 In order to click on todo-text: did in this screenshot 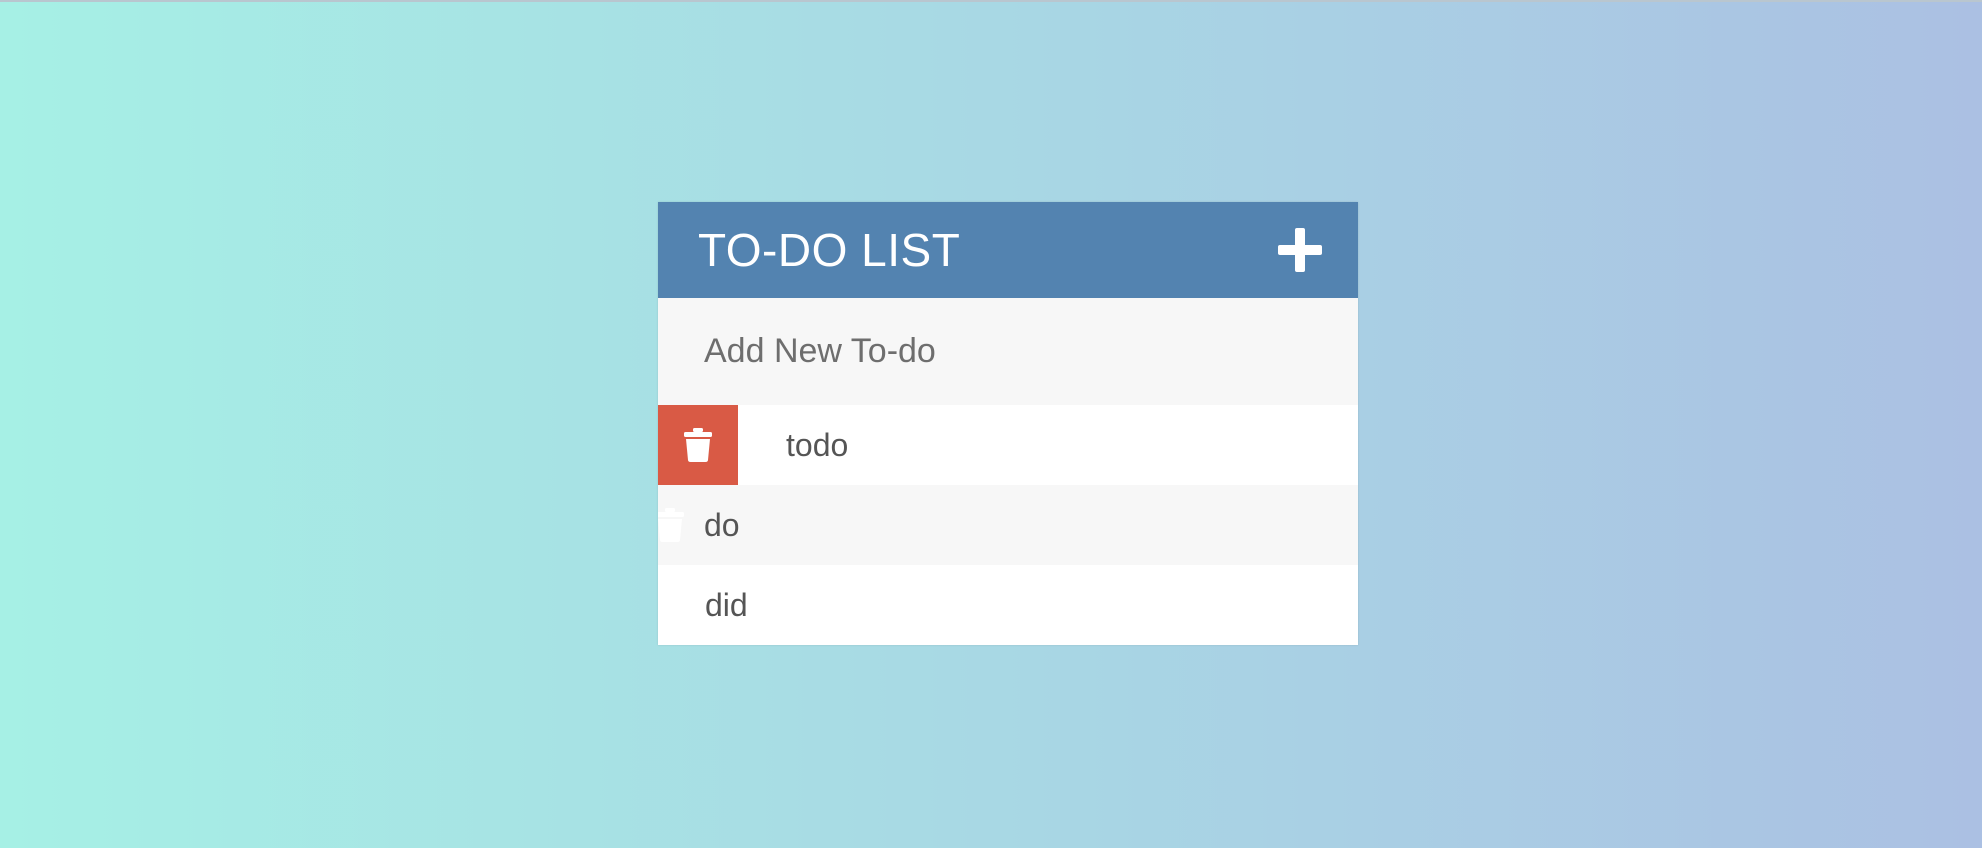, I will do `click(726, 604)`.